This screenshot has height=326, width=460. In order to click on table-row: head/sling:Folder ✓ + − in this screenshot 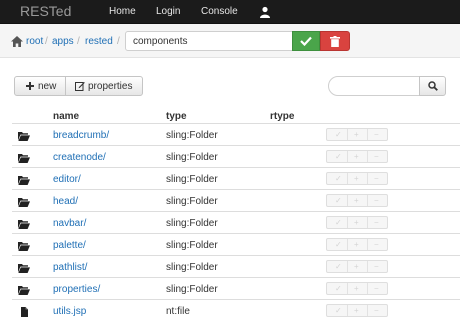, I will do `click(236, 200)`.